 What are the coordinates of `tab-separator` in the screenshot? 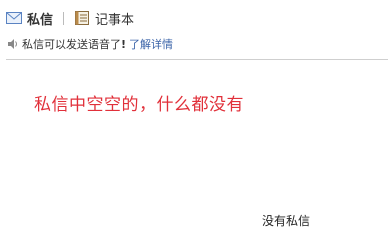 It's located at (64, 18).